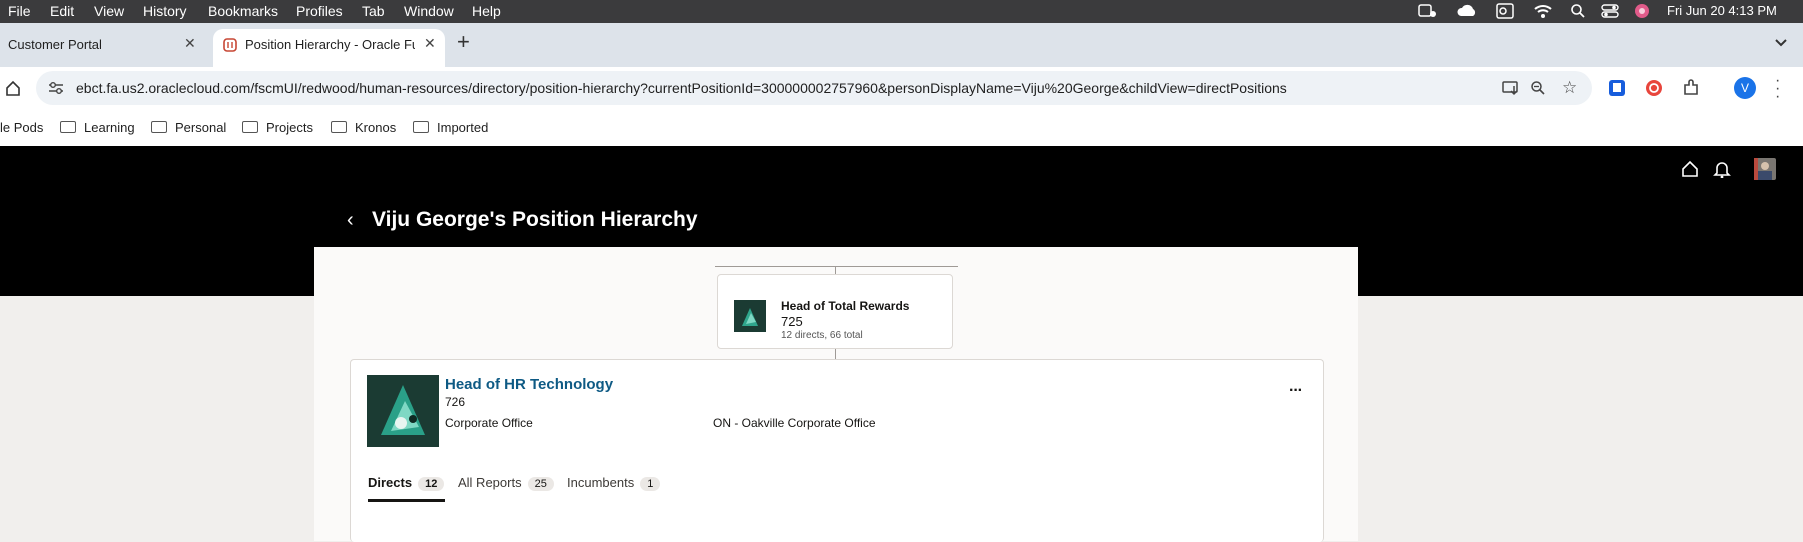 The width and height of the screenshot is (1803, 542). What do you see at coordinates (330, 44) in the screenshot?
I see `tab-title: Position Hierarchy - Oracle Fu` at bounding box center [330, 44].